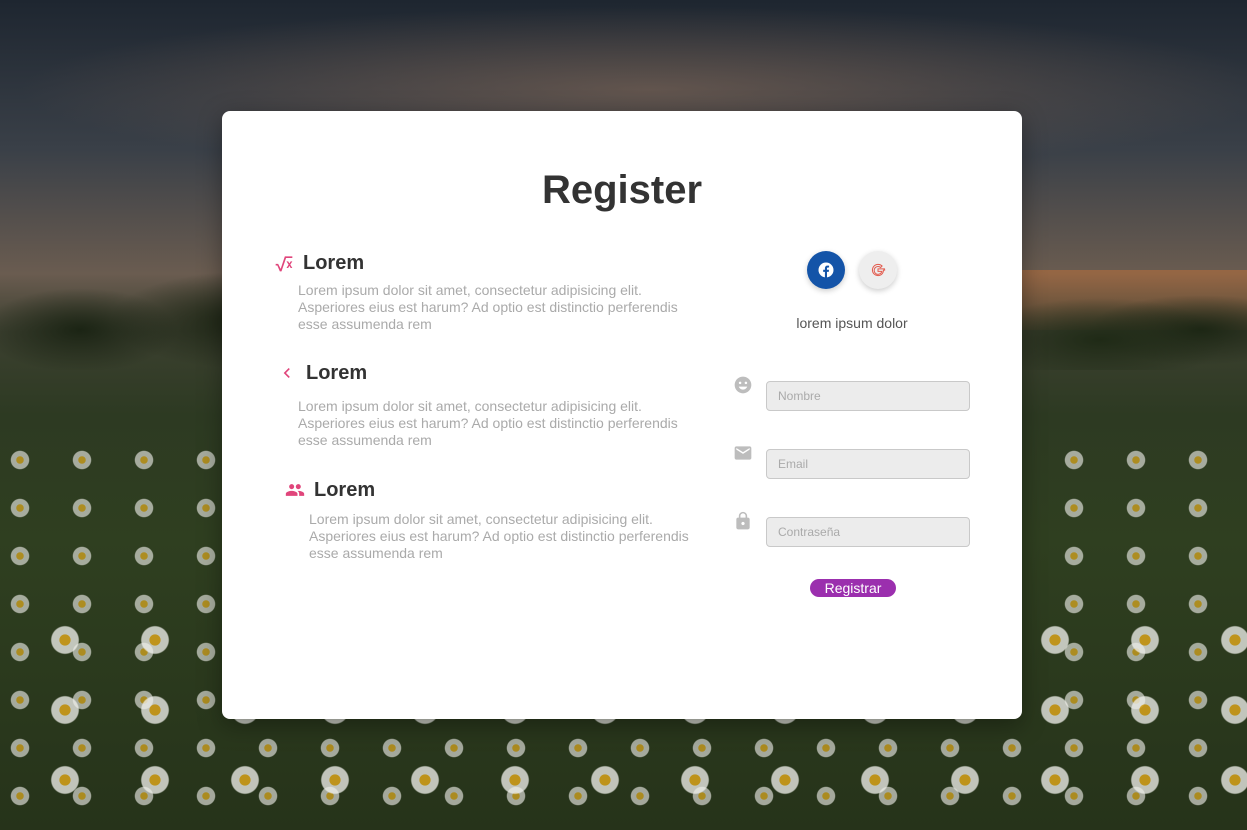  Describe the element at coordinates (852, 323) in the screenshot. I see `social-tagline: lorem ipsum dolor` at that location.